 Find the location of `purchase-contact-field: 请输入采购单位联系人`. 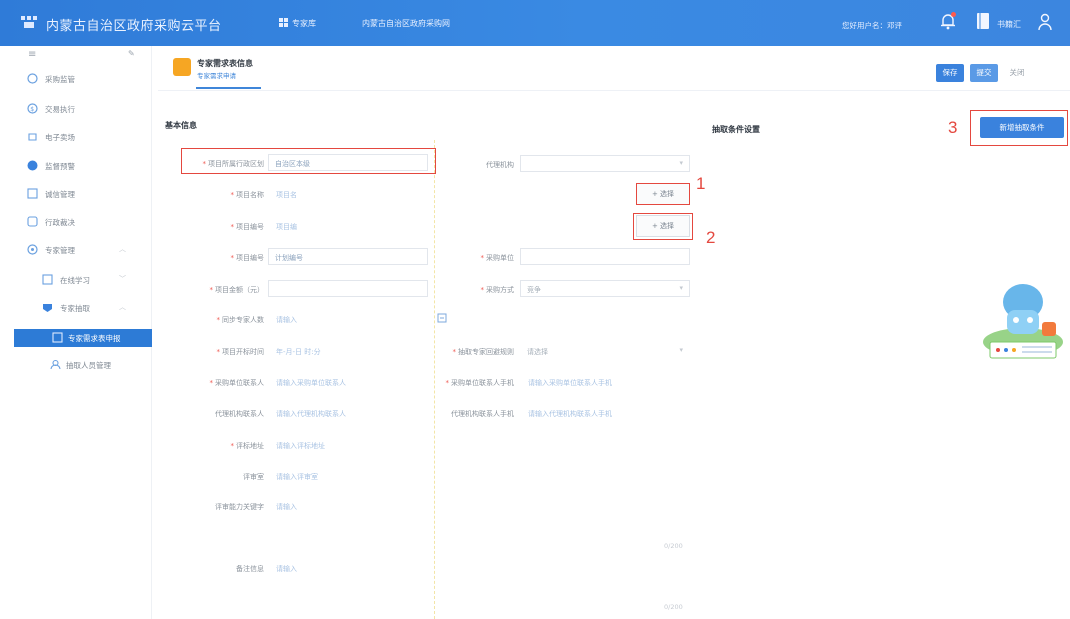

purchase-contact-field: 请输入采购单位联系人 is located at coordinates (311, 383).